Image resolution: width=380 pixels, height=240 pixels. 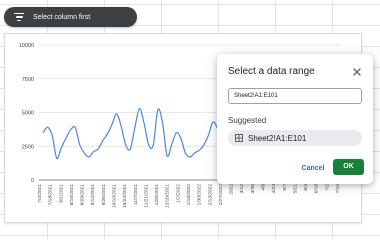 I want to click on close-icon, so click(x=357, y=71).